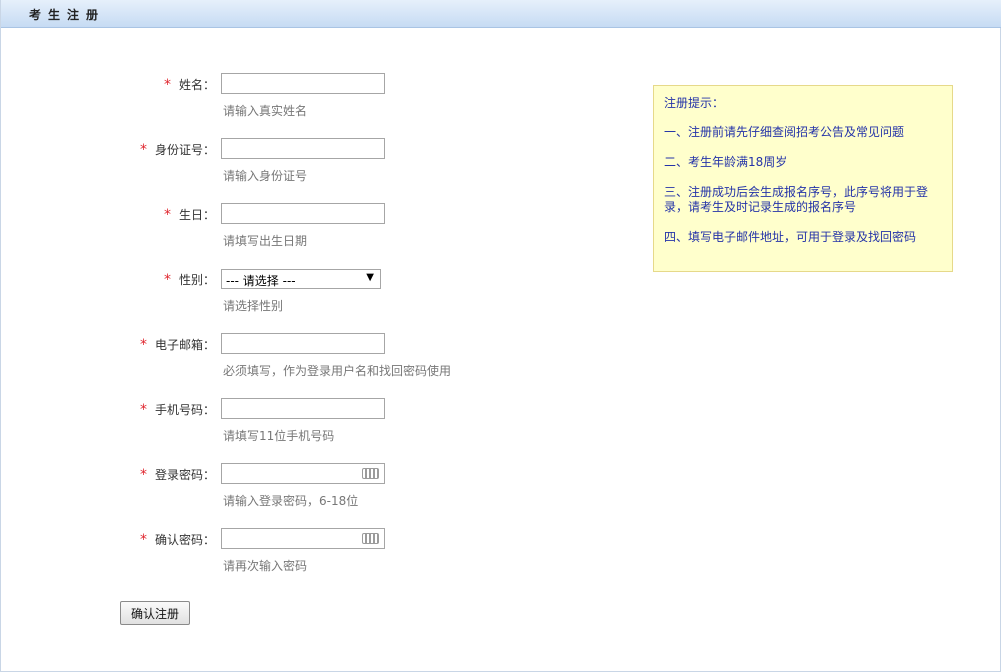  What do you see at coordinates (177, 345) in the screenshot?
I see `email-label: * 电子邮箱：` at bounding box center [177, 345].